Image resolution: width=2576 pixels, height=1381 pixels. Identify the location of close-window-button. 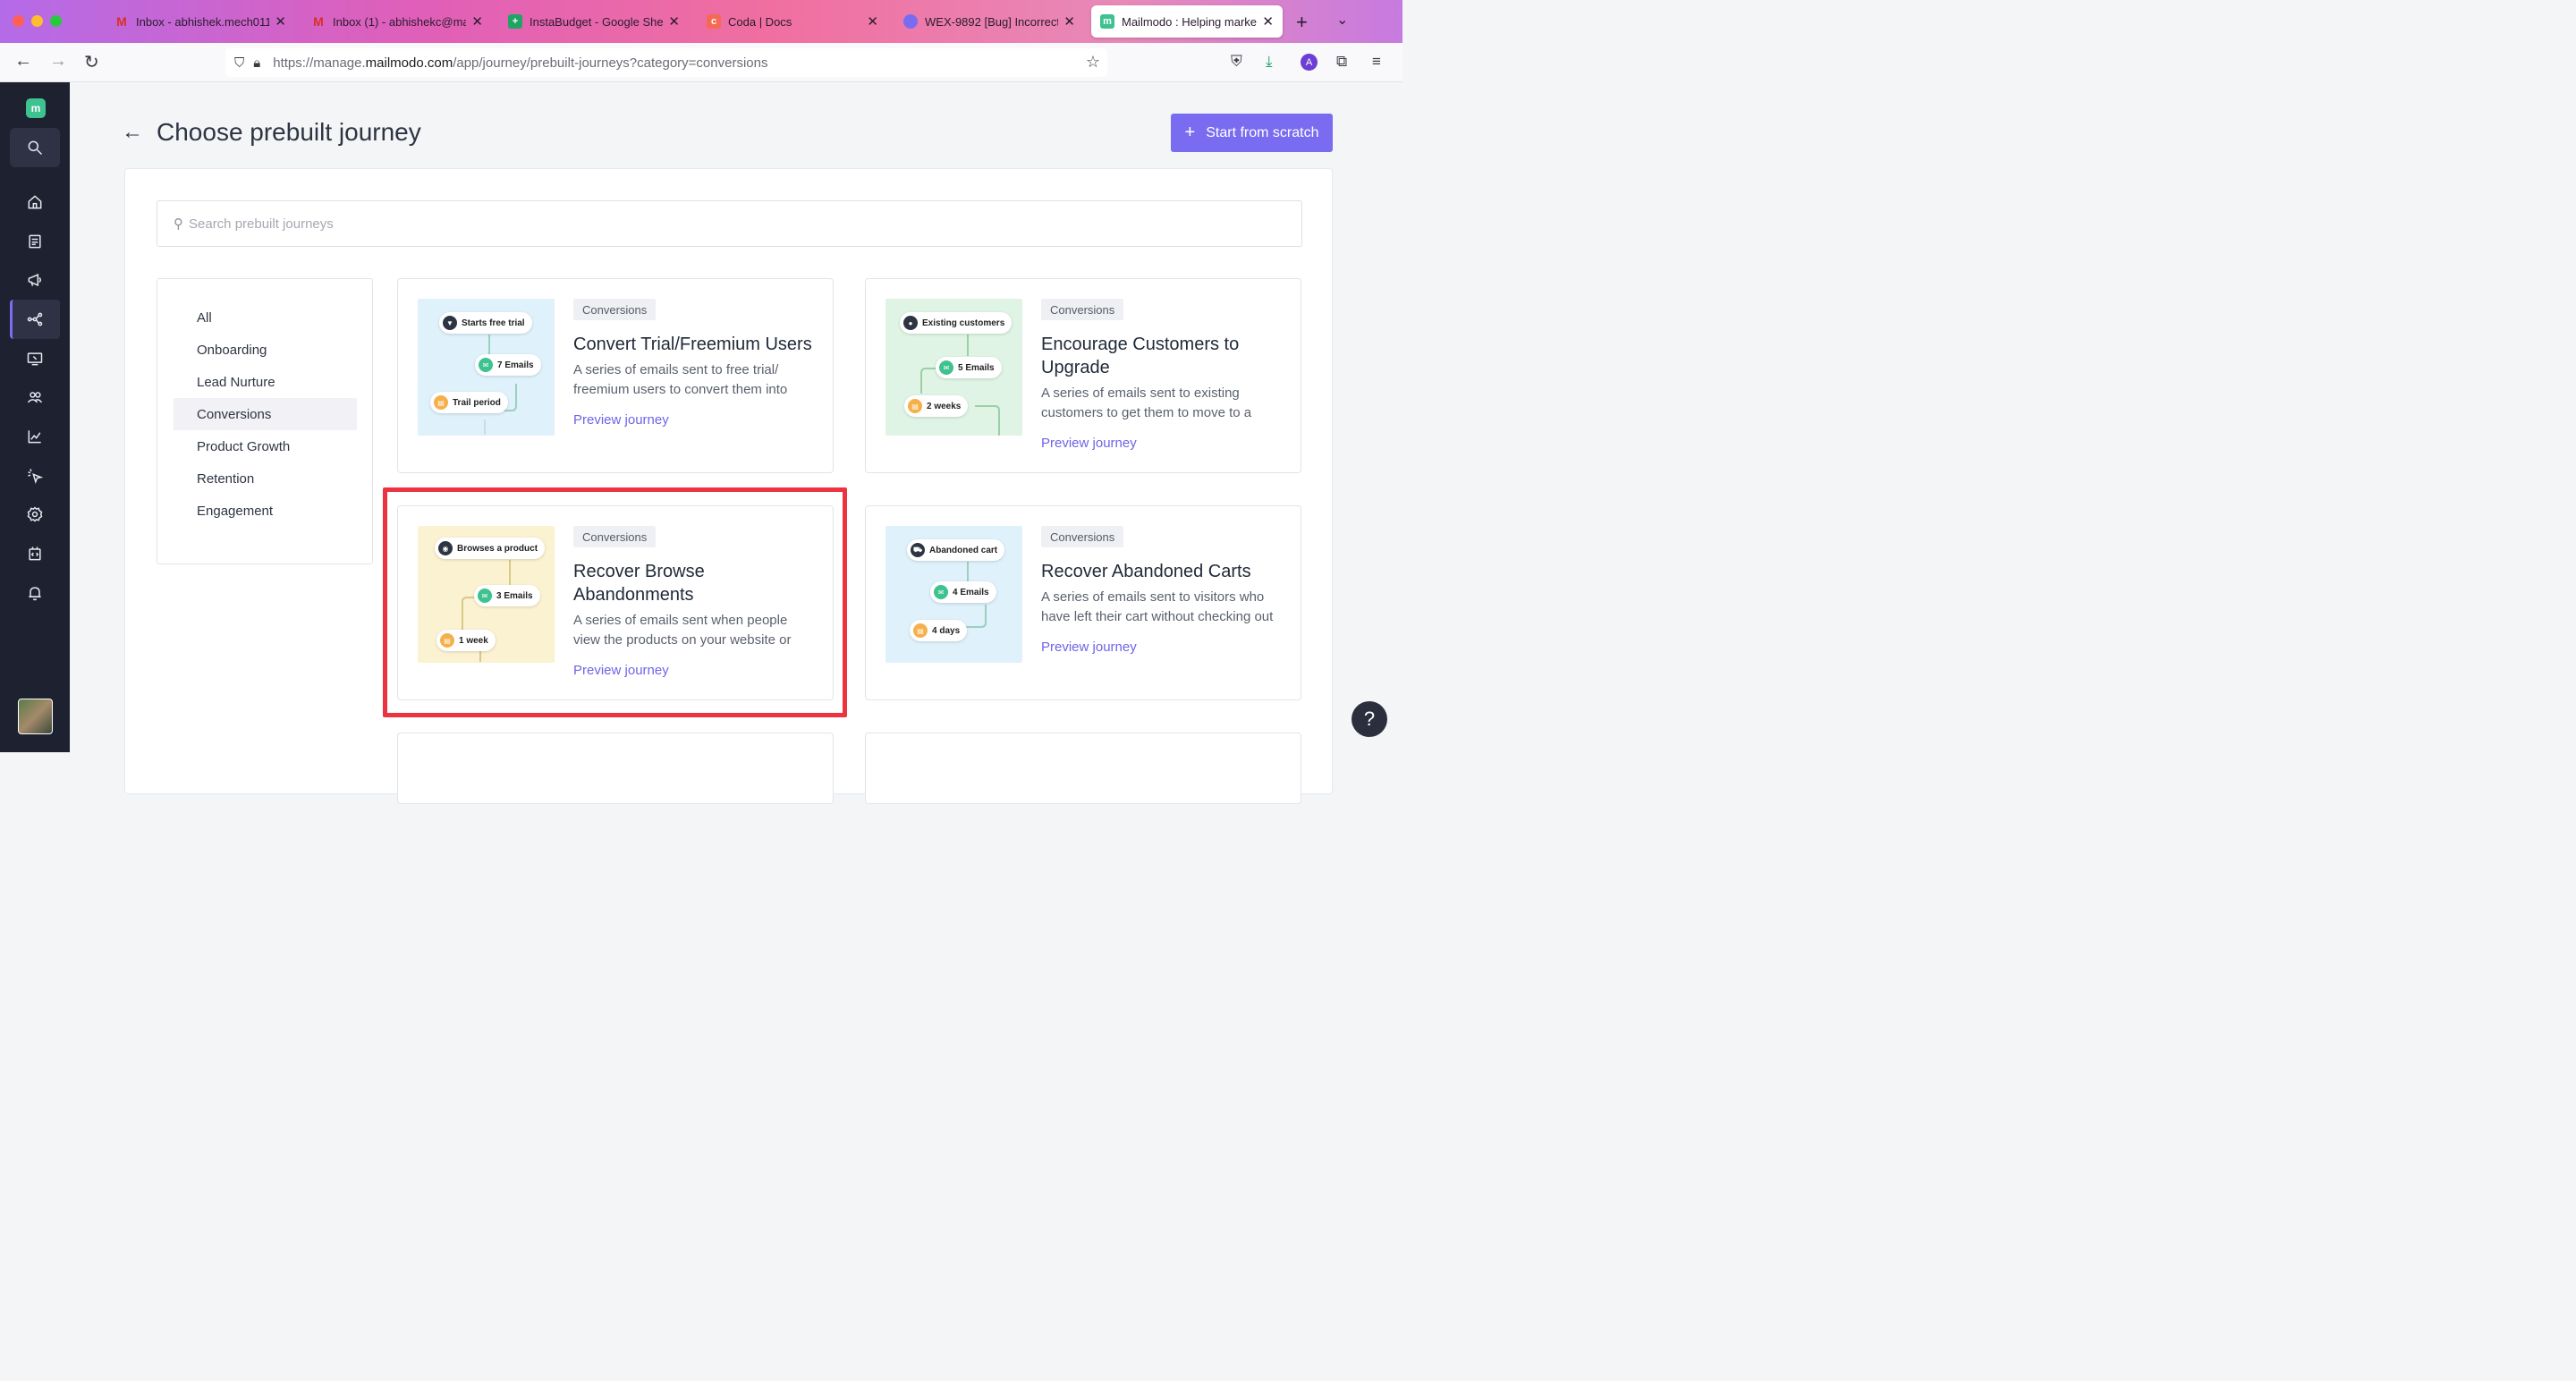
(18, 21).